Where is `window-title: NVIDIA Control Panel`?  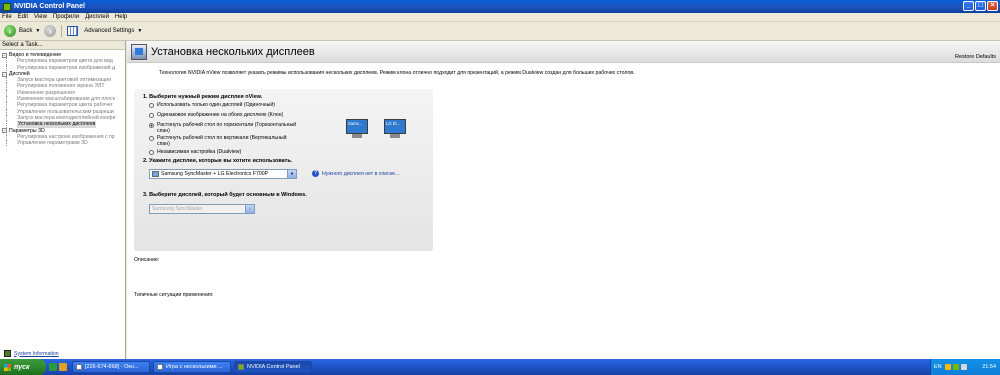 window-title: NVIDIA Control Panel is located at coordinates (49, 6).